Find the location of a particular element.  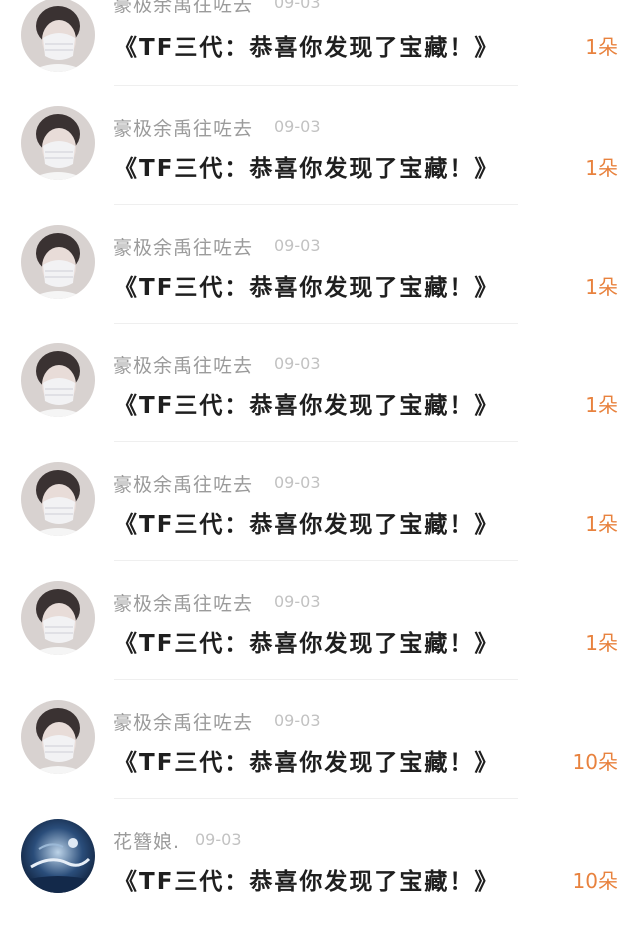

comment-row: 豪极余禹往咗去 09-03 《TF三代：恭喜你发现了宝藏！》 10朵 is located at coordinates (320, 757).